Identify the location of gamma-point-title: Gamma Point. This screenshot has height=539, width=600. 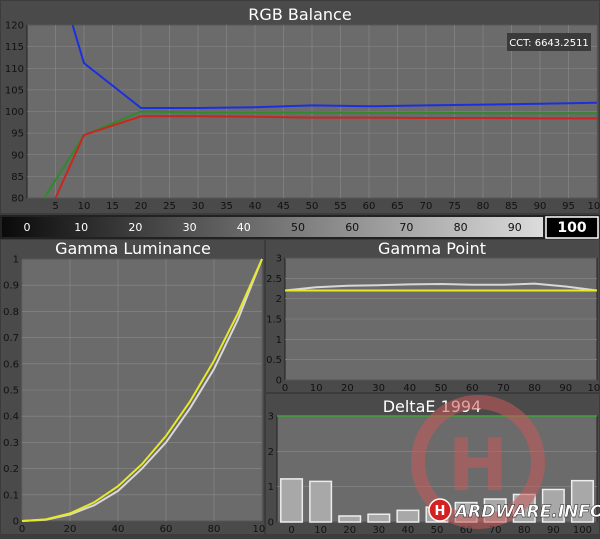
(432, 248).